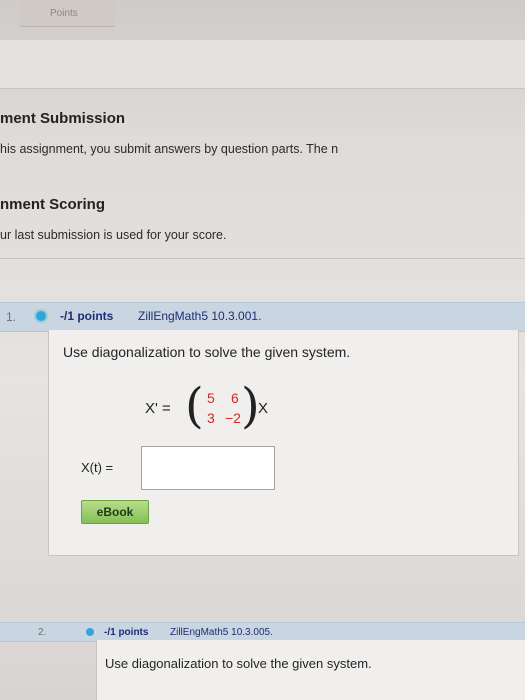 The width and height of the screenshot is (525, 700). What do you see at coordinates (126, 632) in the screenshot?
I see `question-2-points: -/1 points` at bounding box center [126, 632].